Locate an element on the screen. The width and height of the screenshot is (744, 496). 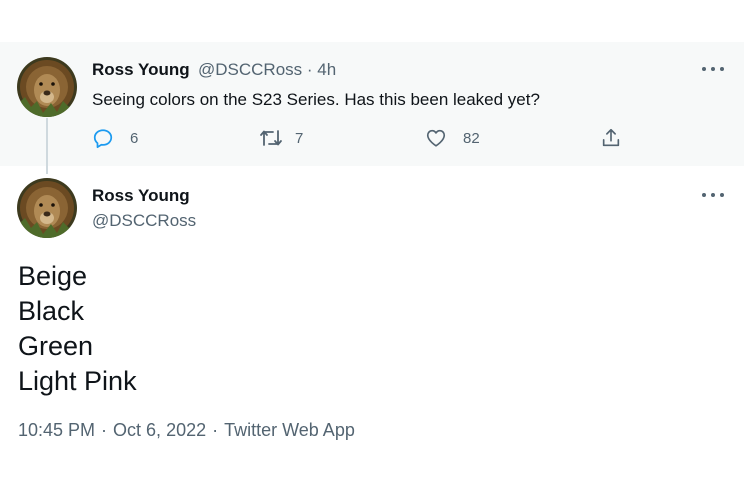
thread-connector is located at coordinates (47, 146).